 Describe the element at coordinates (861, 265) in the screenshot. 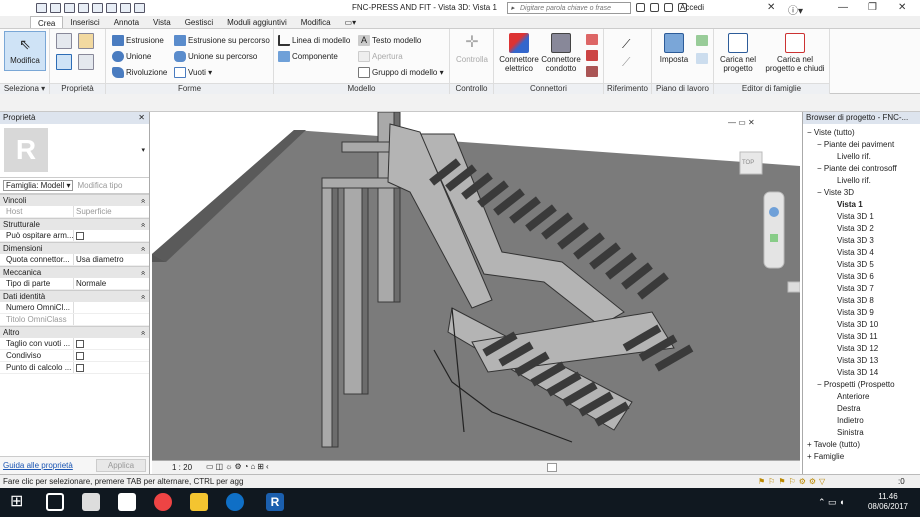

I see `browser-item: Vista 3D 5` at that location.